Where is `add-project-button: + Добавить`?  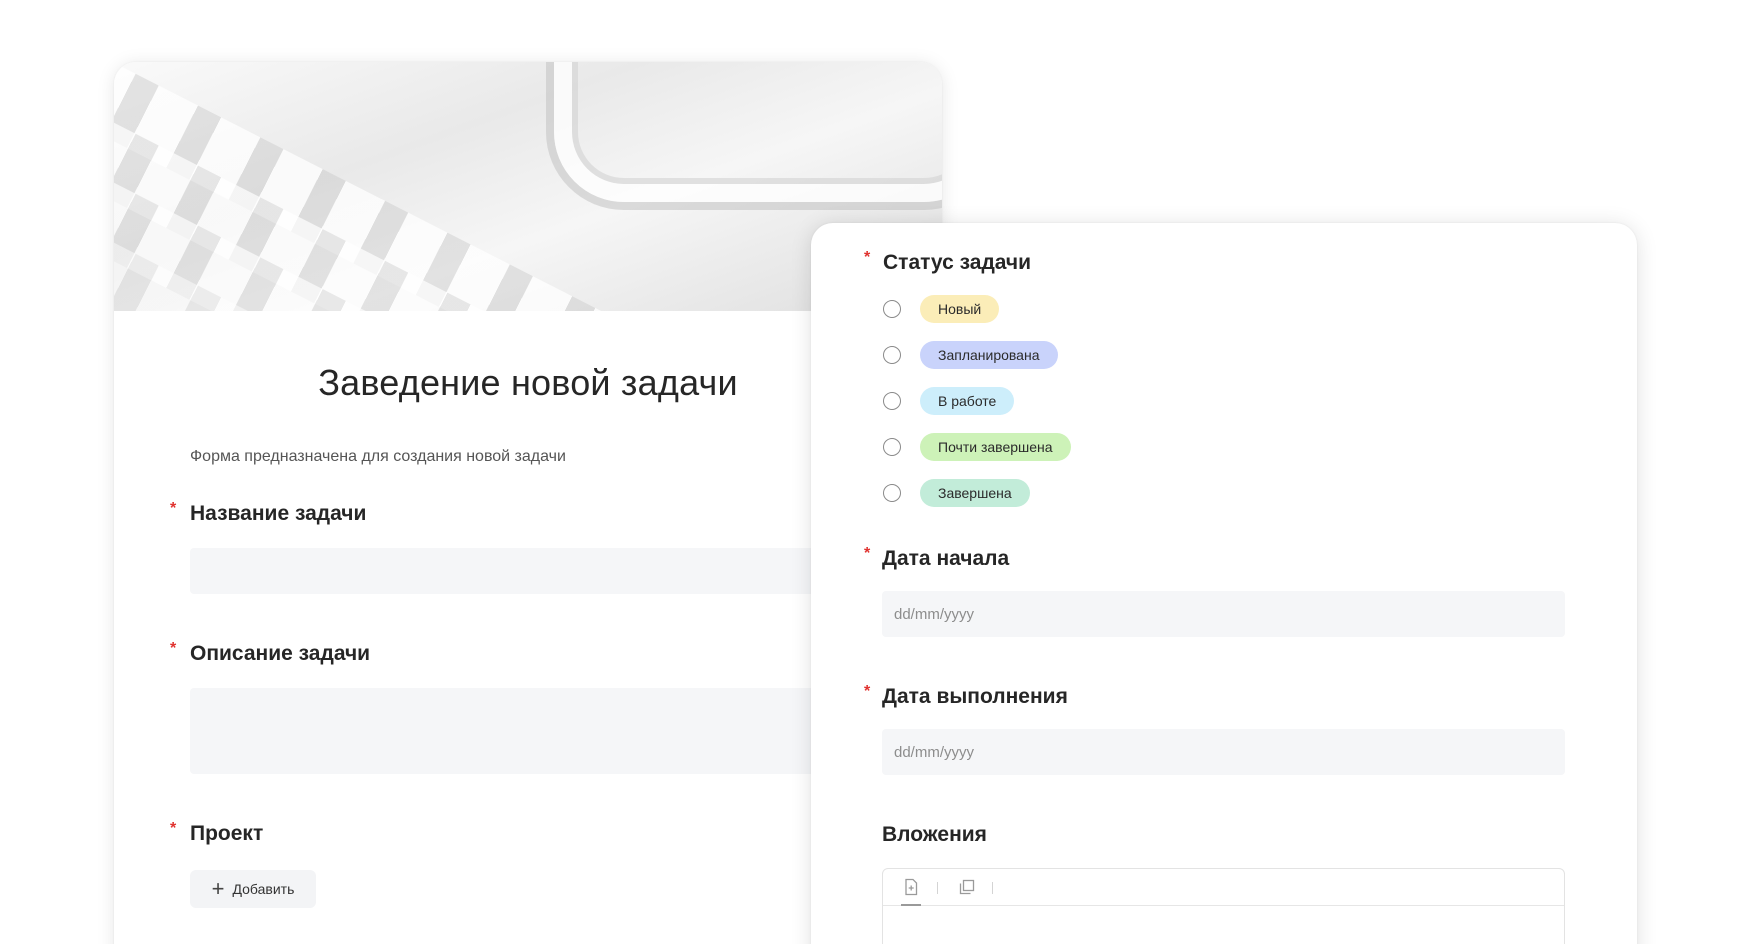
add-project-button: + Добавить is located at coordinates (253, 889).